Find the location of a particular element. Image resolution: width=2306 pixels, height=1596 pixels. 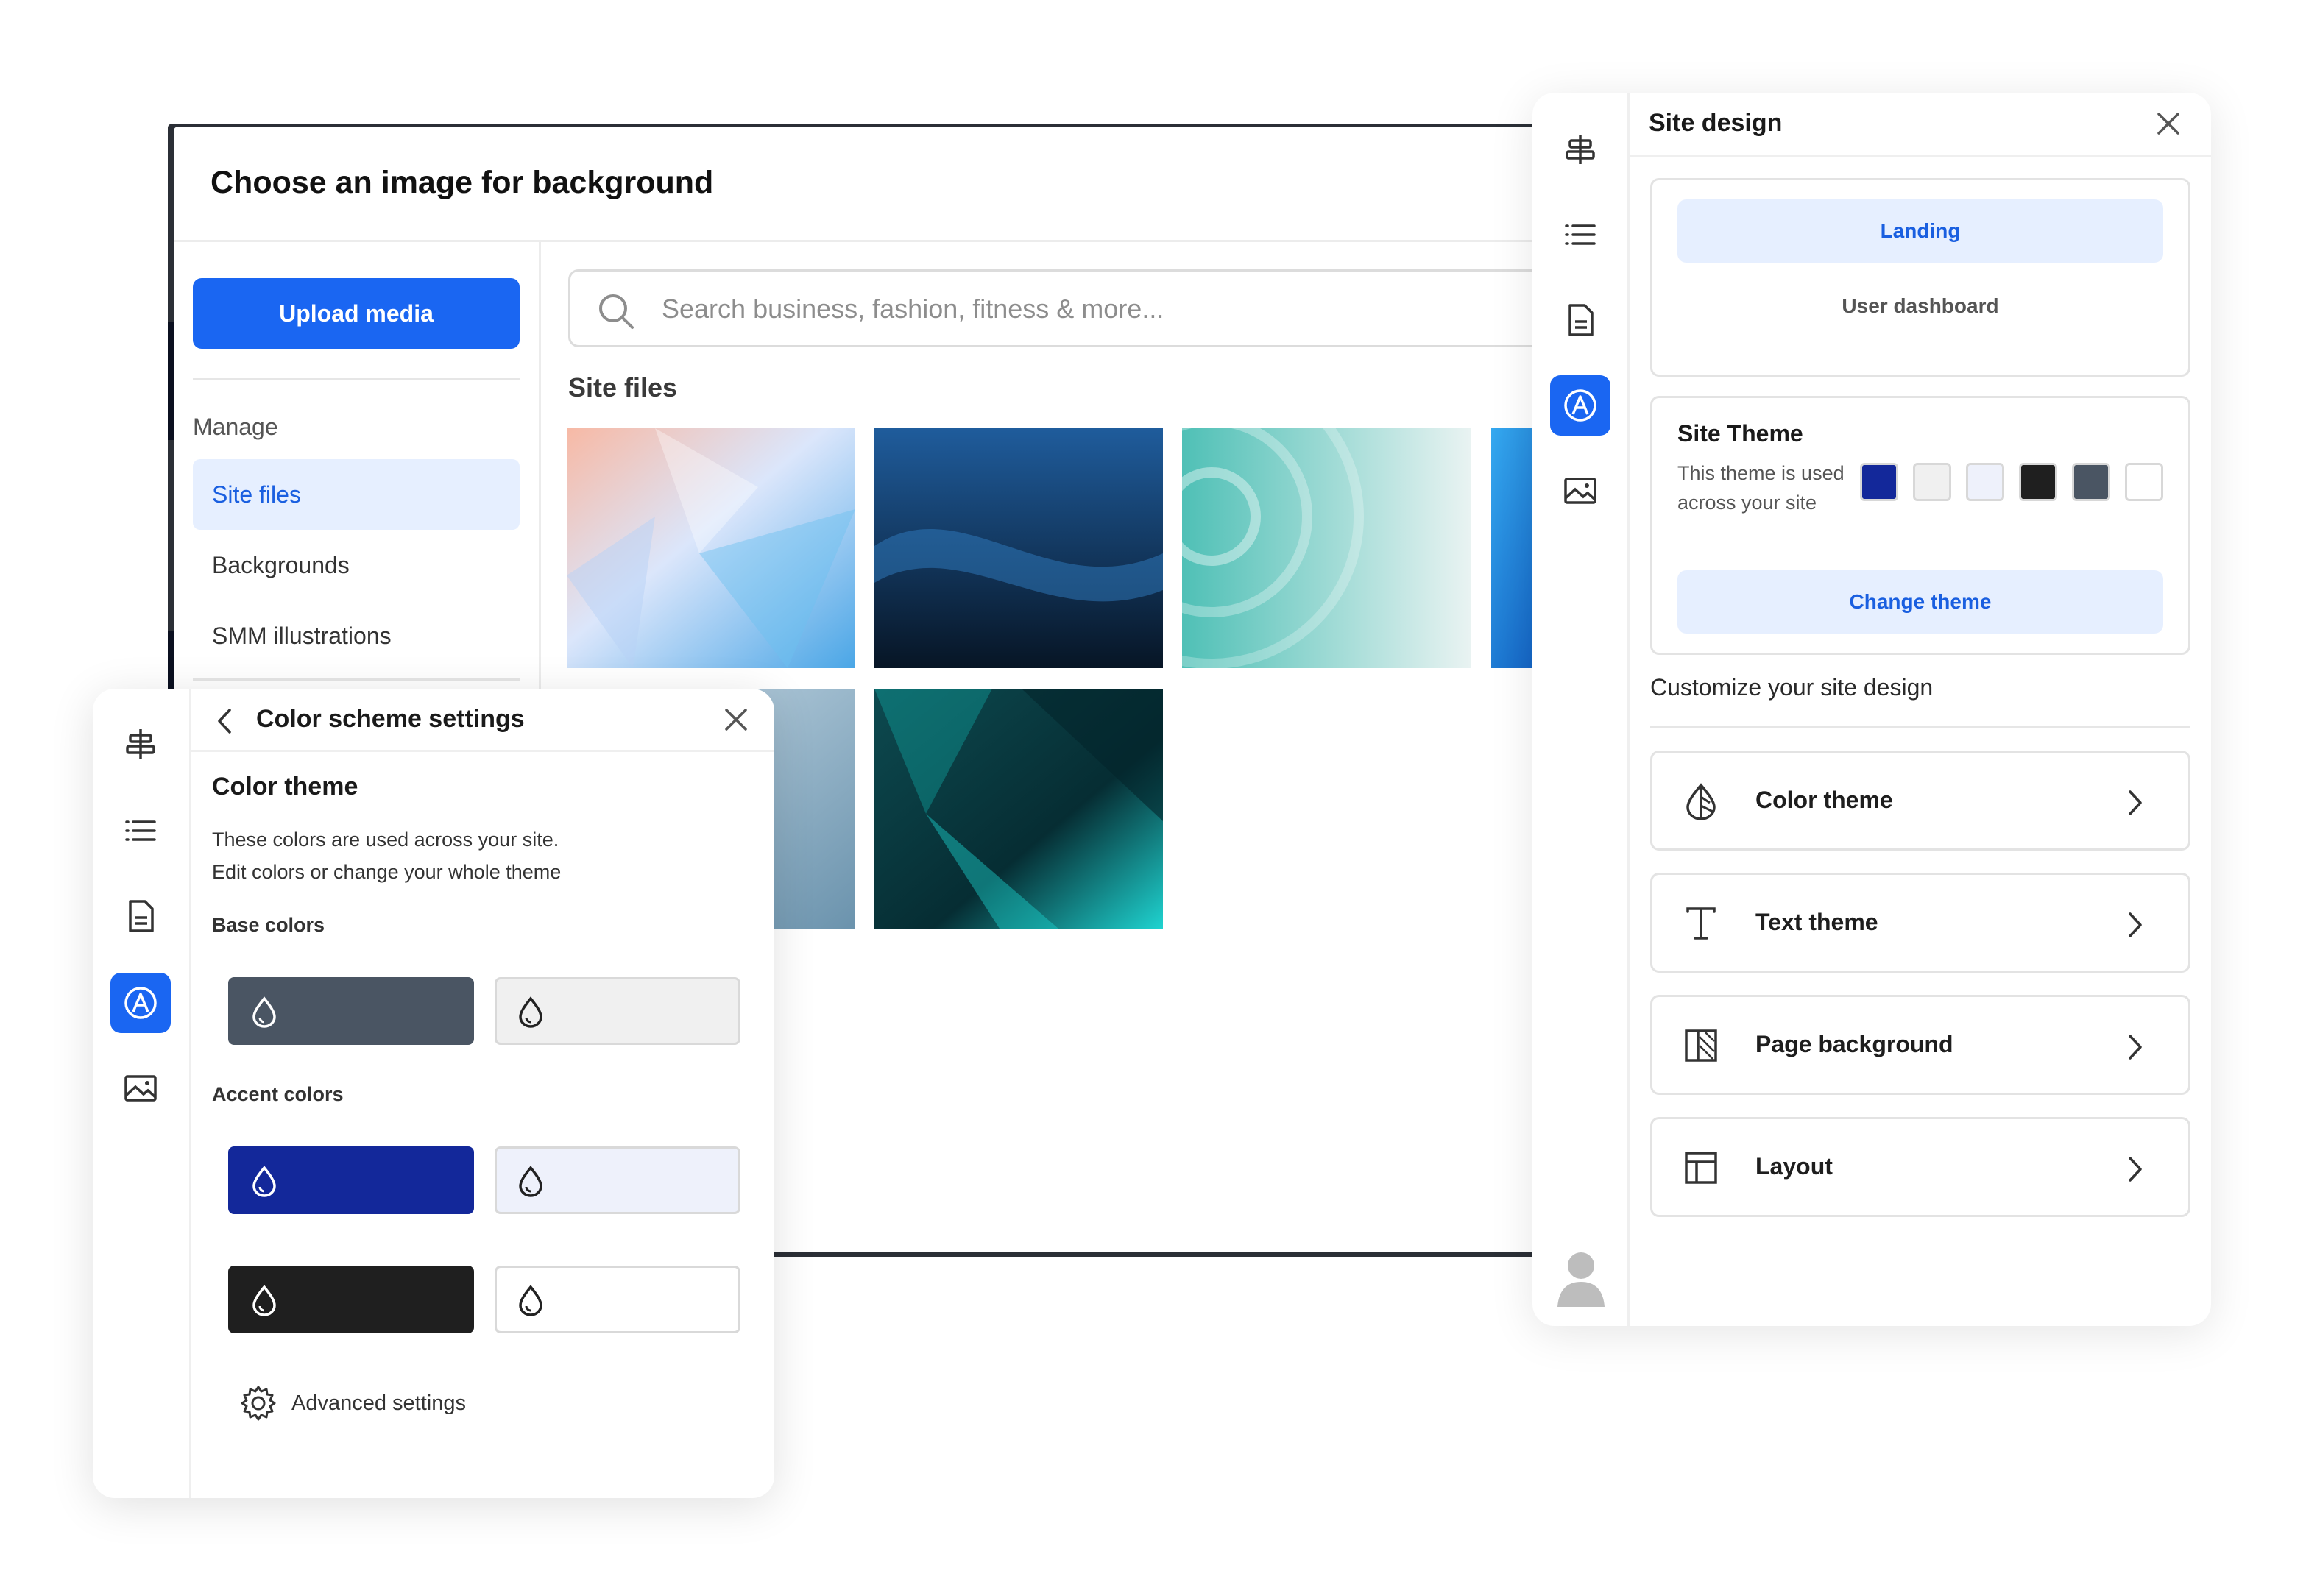

avatar is located at coordinates (1581, 1278).